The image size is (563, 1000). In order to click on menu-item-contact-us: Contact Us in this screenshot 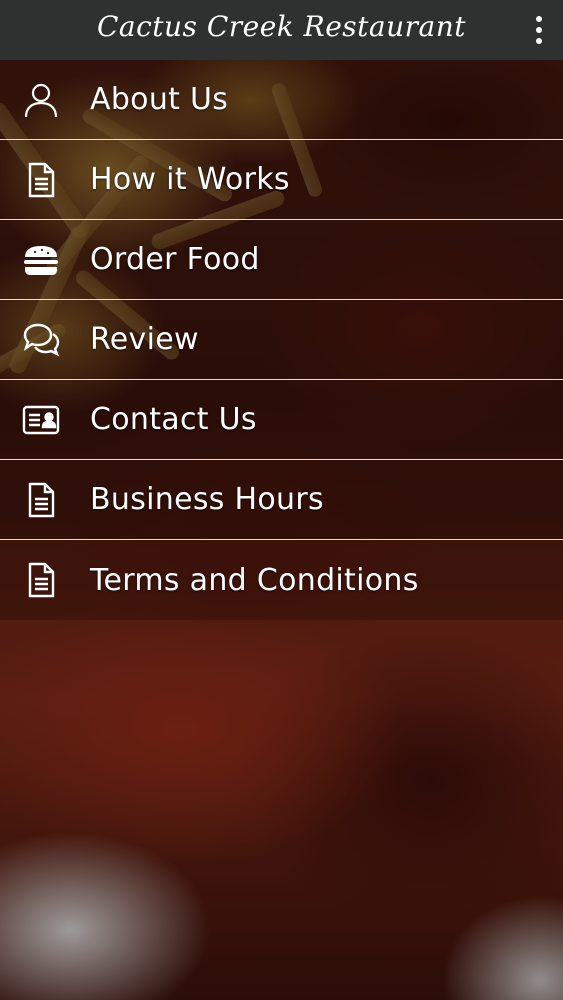, I will do `click(281, 420)`.